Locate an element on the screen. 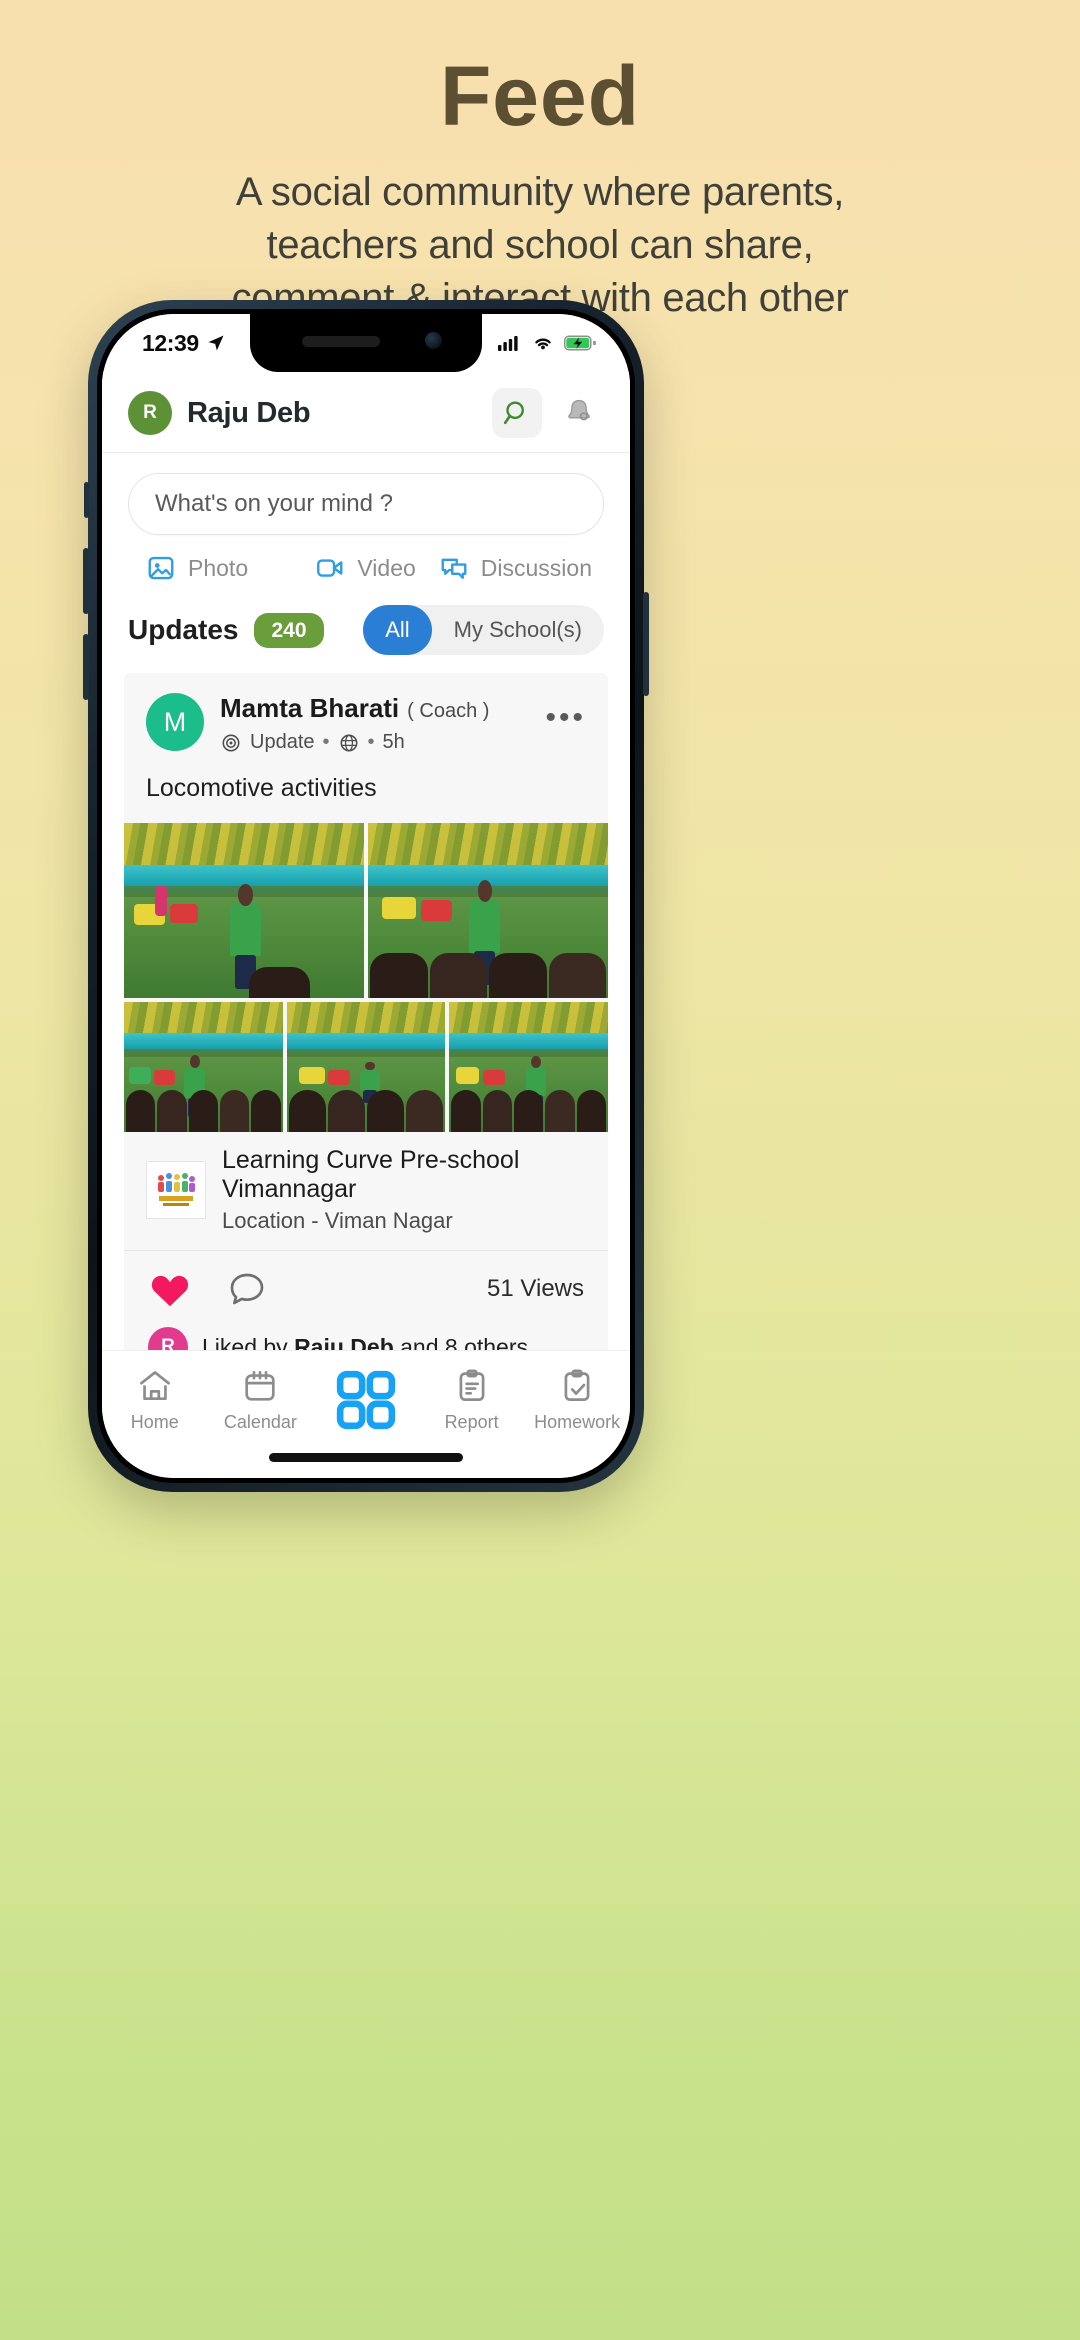 The width and height of the screenshot is (1080, 2340). post-text: Locomotive activities is located at coordinates (261, 788).